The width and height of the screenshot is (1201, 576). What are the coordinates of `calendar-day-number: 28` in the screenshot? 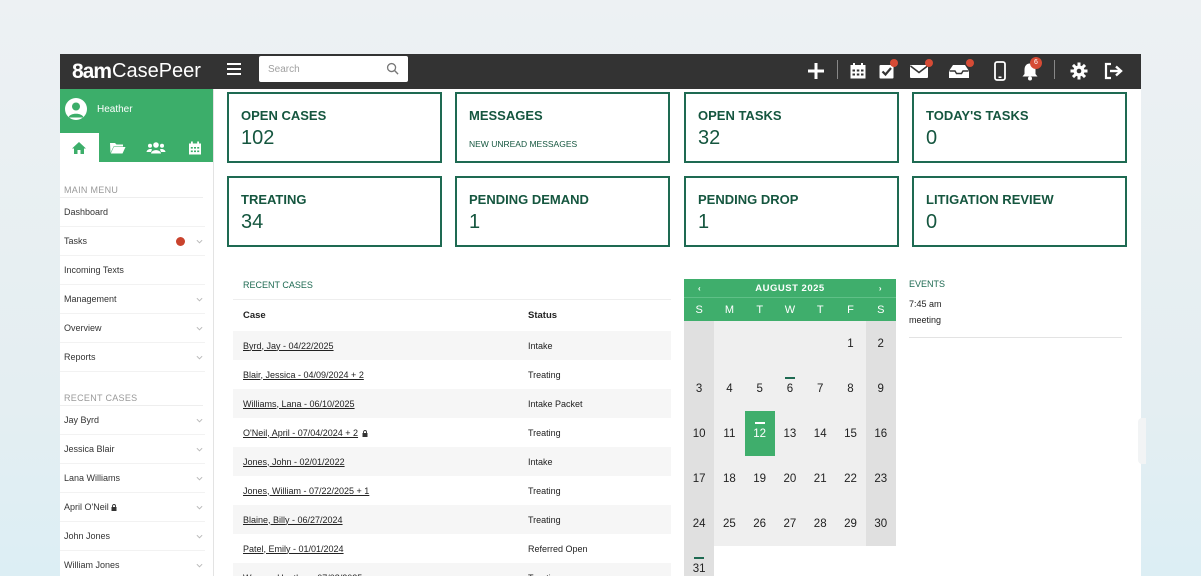 It's located at (820, 523).